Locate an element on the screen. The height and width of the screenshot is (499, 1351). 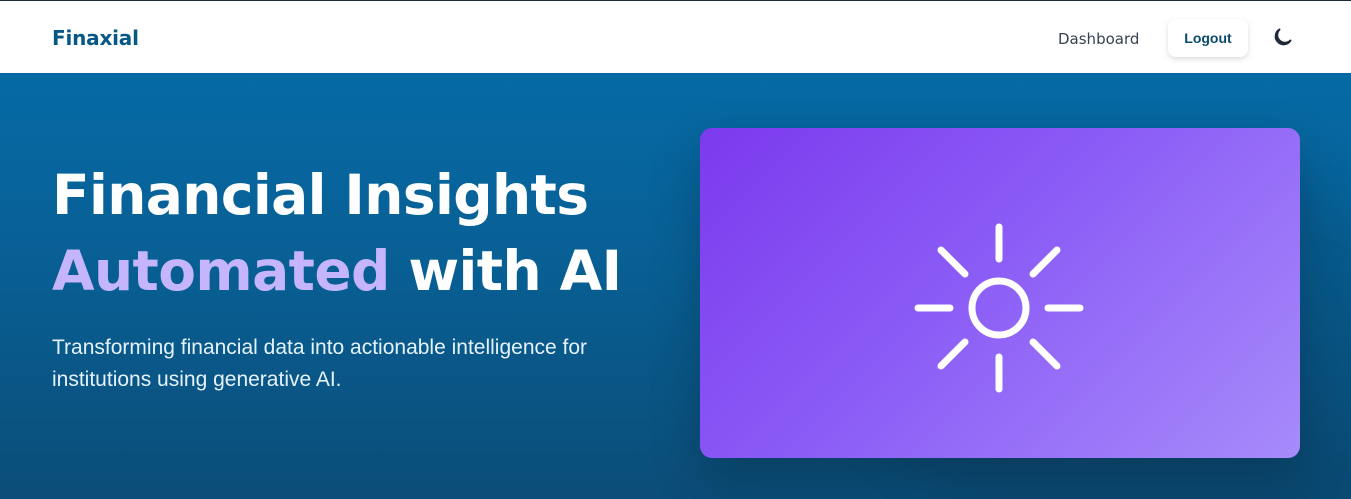
brand-logo: Finaxial is located at coordinates (95, 38).